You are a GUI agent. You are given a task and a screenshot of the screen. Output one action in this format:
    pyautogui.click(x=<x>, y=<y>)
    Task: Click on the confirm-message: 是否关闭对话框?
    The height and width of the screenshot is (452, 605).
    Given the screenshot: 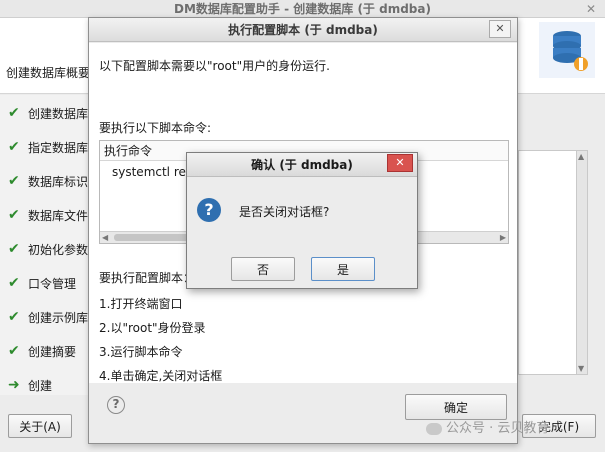 What is the action you would take?
    pyautogui.click(x=284, y=212)
    